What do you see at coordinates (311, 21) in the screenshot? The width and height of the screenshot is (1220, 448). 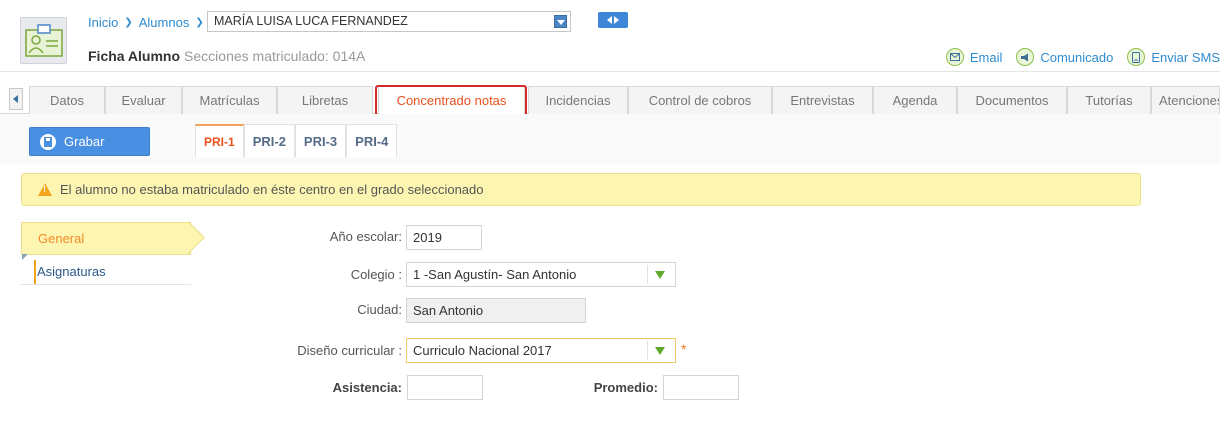 I see `student-select-value: MARÍA LUISA LUCA FERNANDEZ` at bounding box center [311, 21].